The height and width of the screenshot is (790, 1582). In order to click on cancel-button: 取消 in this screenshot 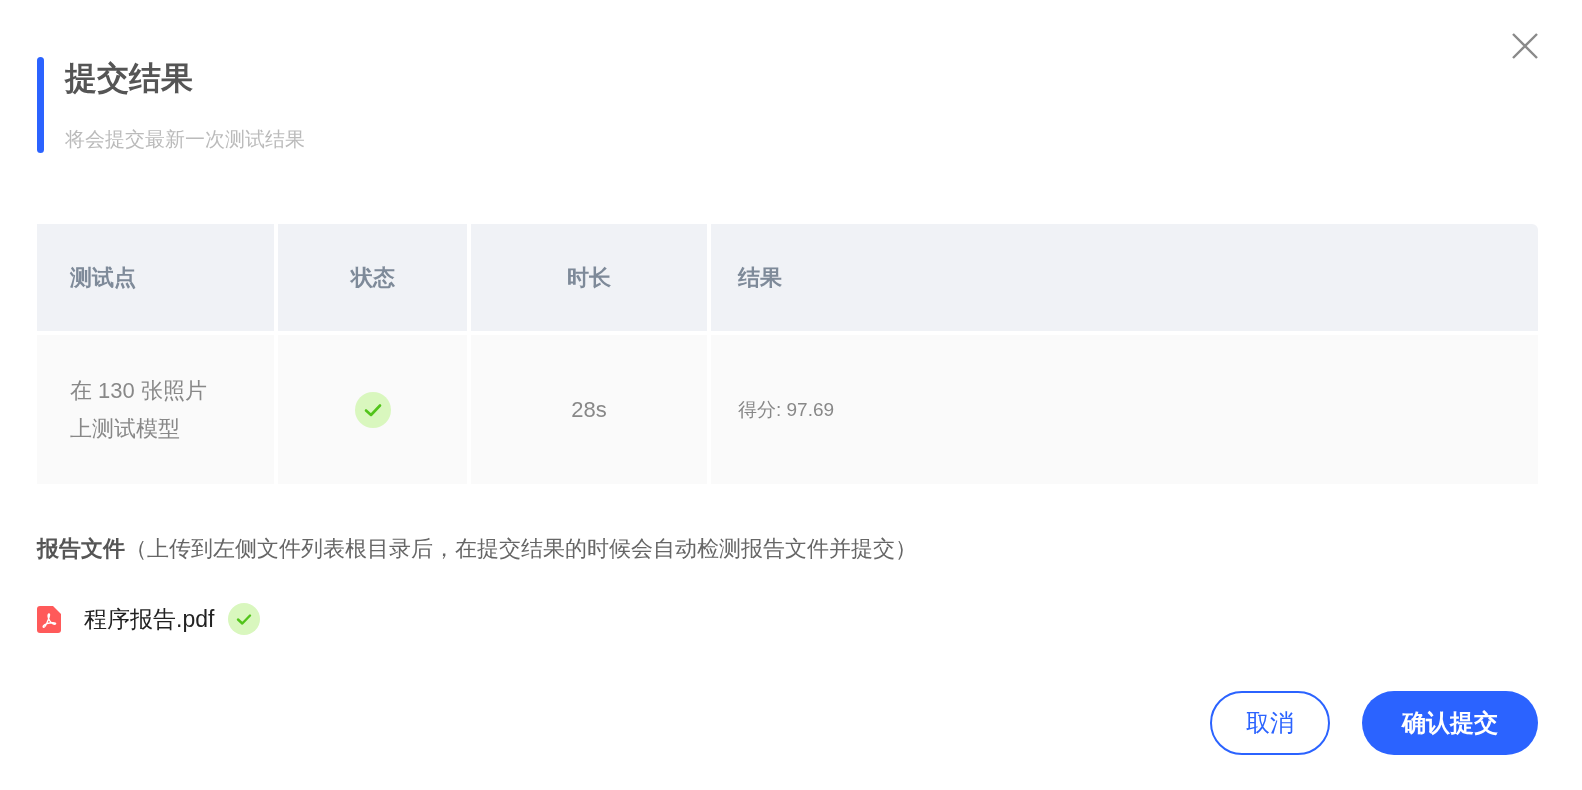, I will do `click(1270, 723)`.